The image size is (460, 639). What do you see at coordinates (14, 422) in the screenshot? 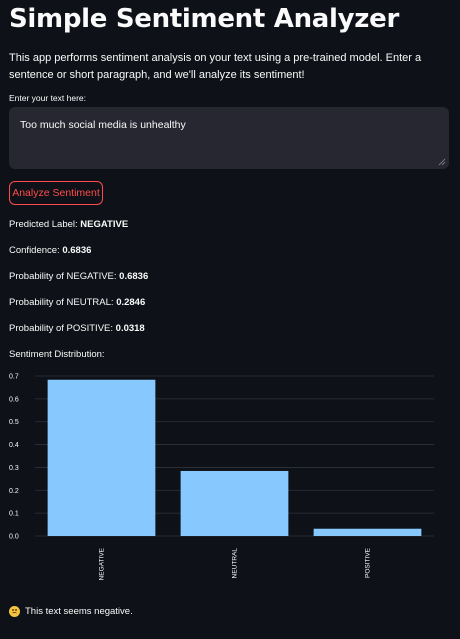
I see `y-tick-label: 0.5` at bounding box center [14, 422].